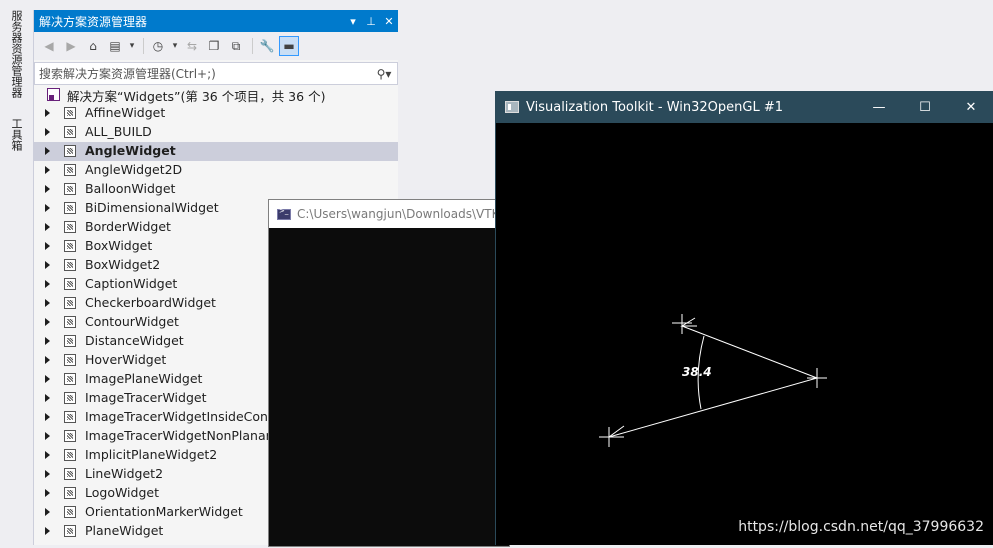 The width and height of the screenshot is (993, 548). I want to click on pin-icon: ⊥, so click(371, 21).